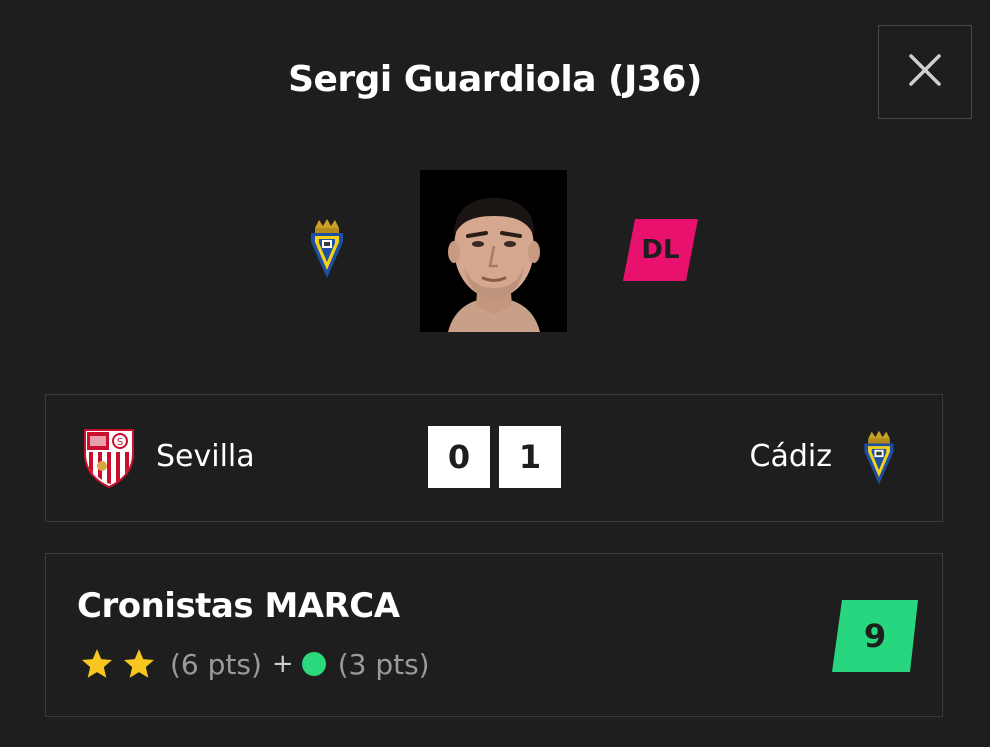  Describe the element at coordinates (238, 606) in the screenshot. I see `rating-source-title: Cronistas MARCA` at that location.